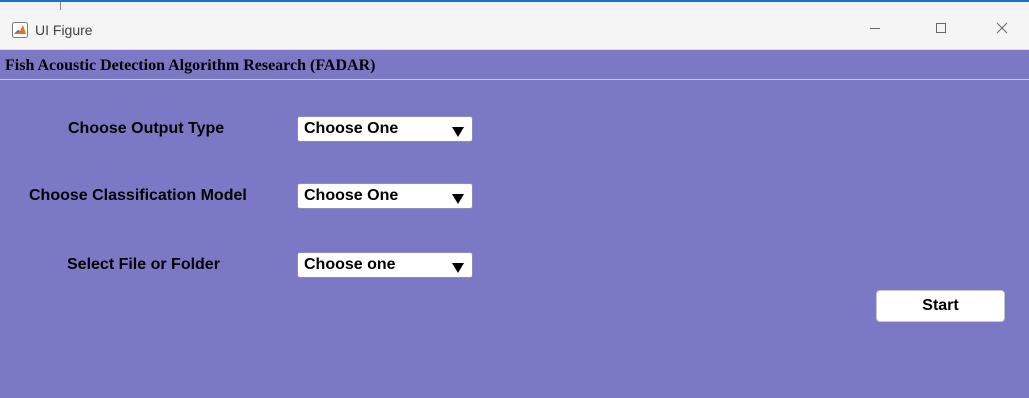 This screenshot has height=398, width=1029. Describe the element at coordinates (146, 128) in the screenshot. I see `output-type-label: Choose Output Type` at that location.